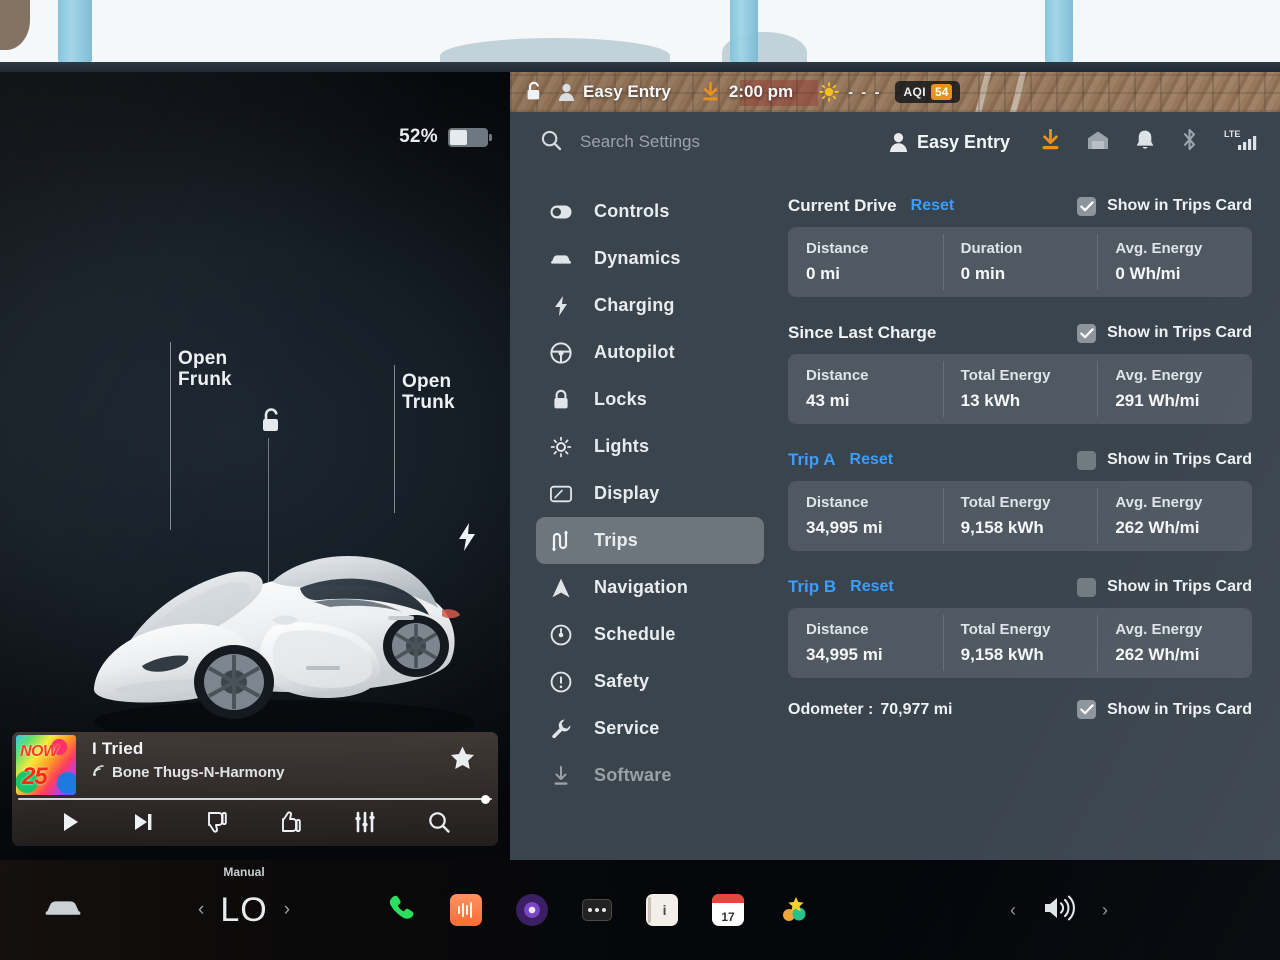 The image size is (1280, 960). I want to click on door-unlock-icon, so click(534, 92).